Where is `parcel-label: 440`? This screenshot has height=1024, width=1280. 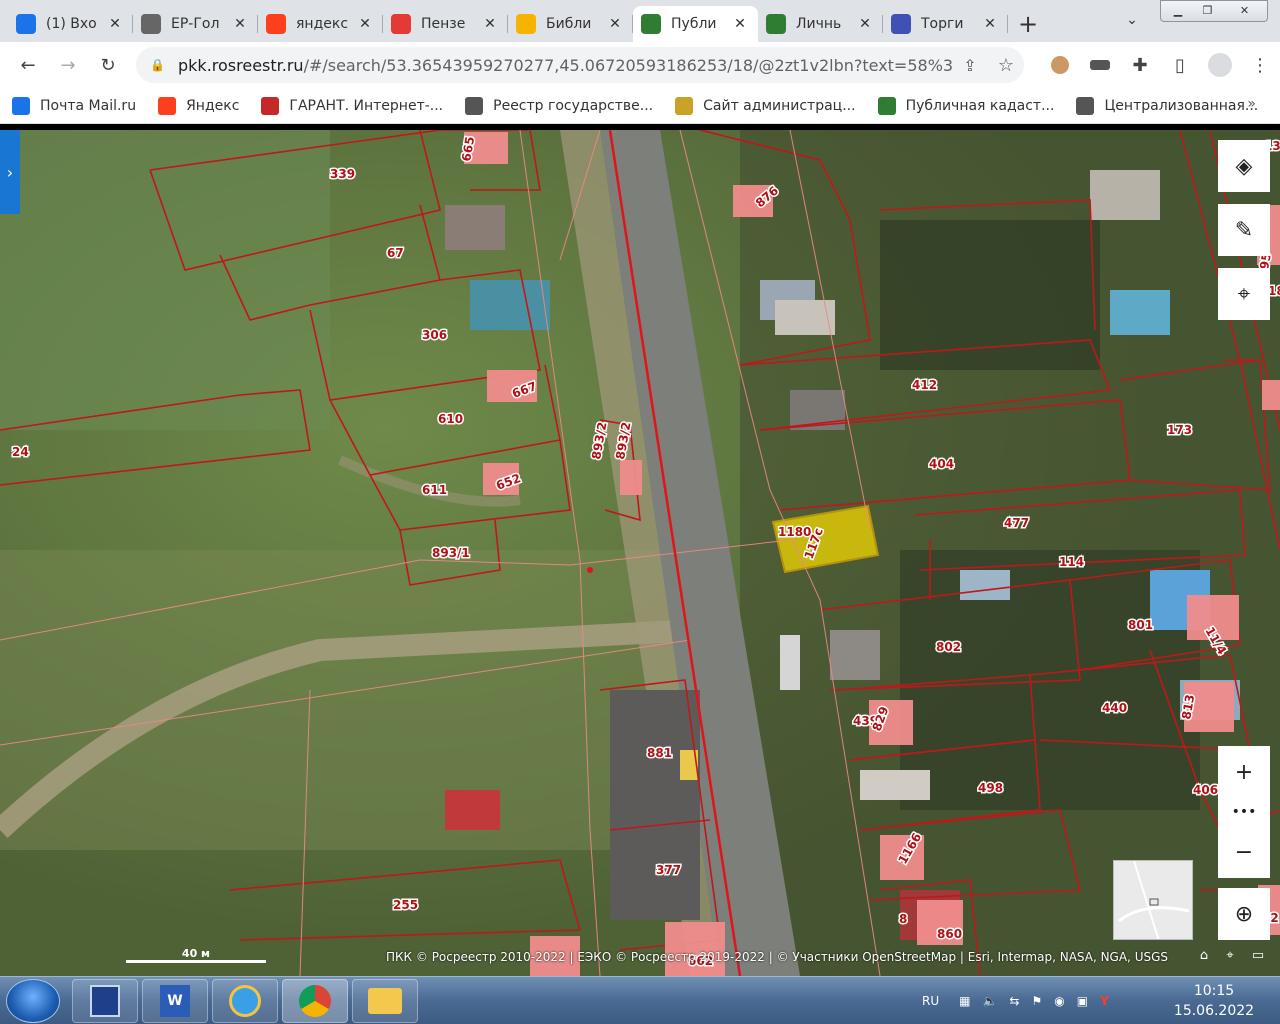
parcel-label: 440 is located at coordinates (1115, 708).